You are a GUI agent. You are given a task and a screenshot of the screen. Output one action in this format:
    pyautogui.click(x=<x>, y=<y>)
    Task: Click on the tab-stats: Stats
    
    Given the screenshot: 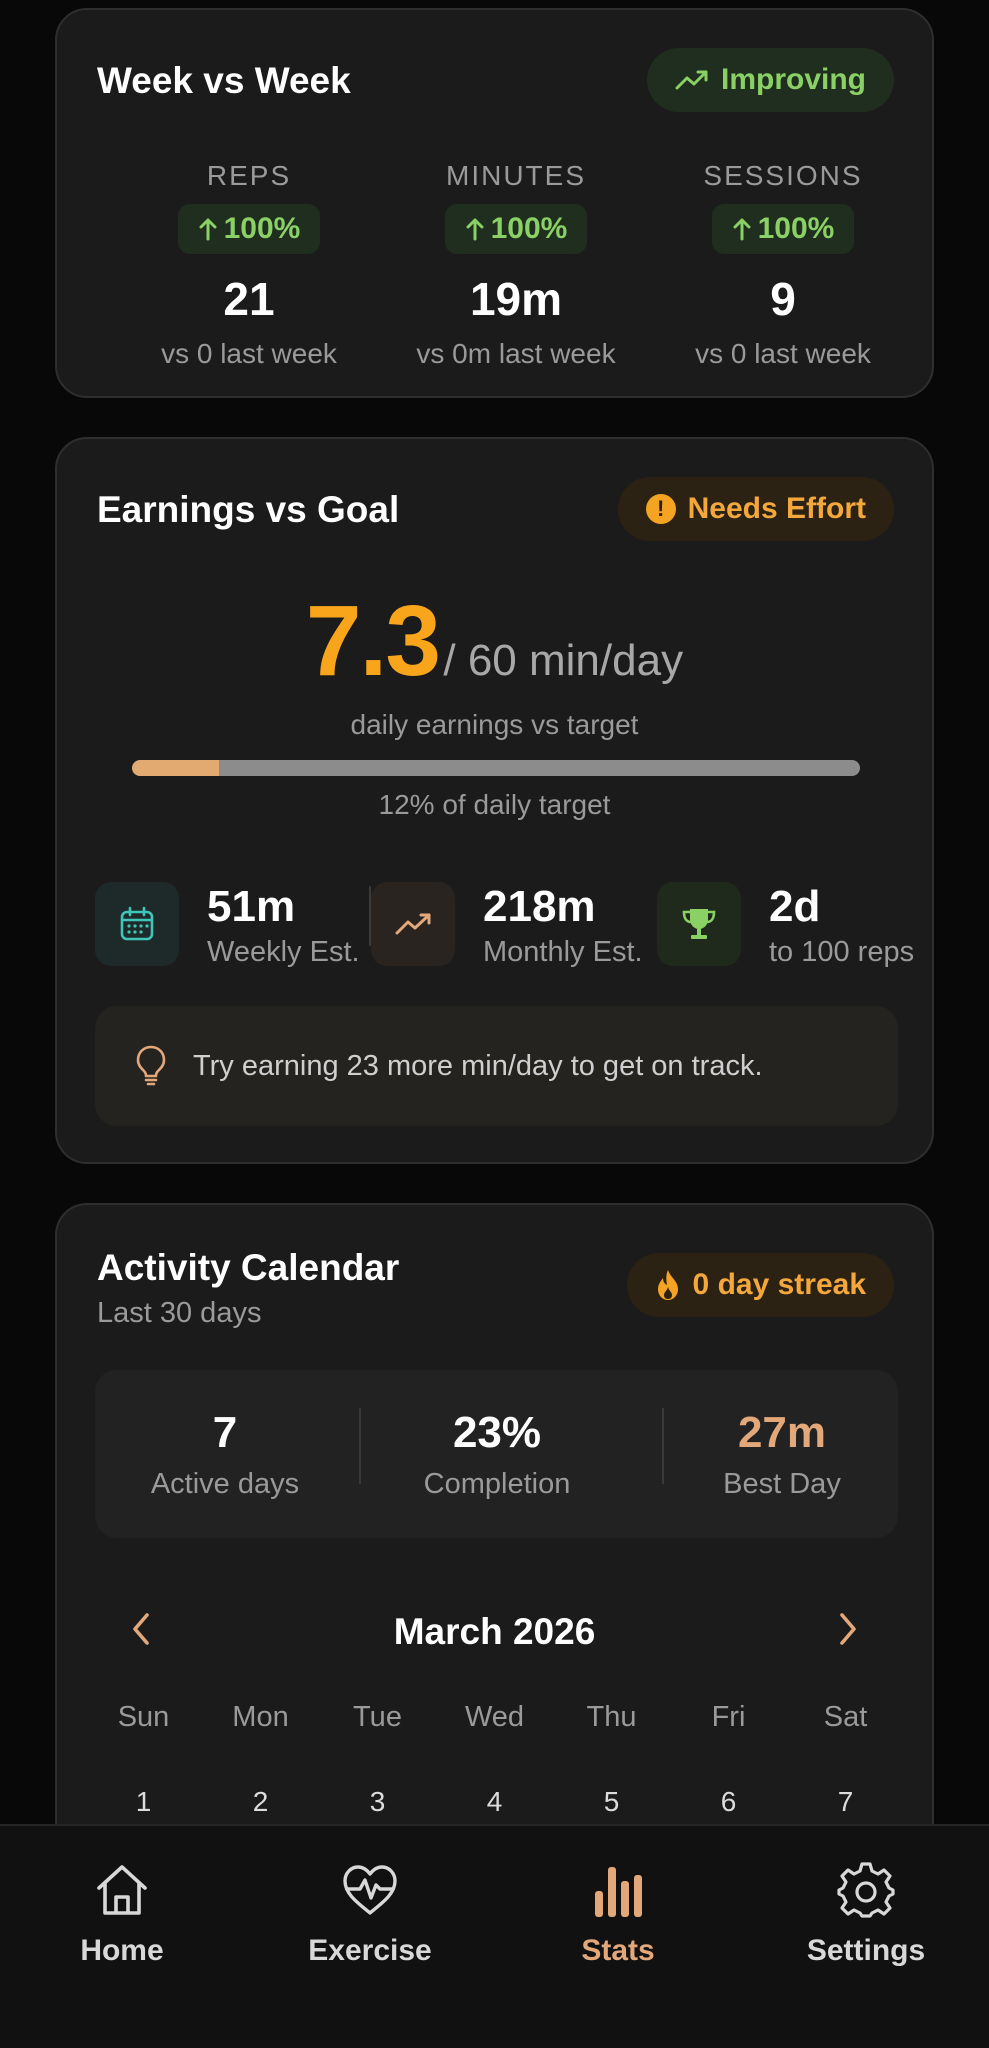 What is the action you would take?
    pyautogui.click(x=618, y=1914)
    